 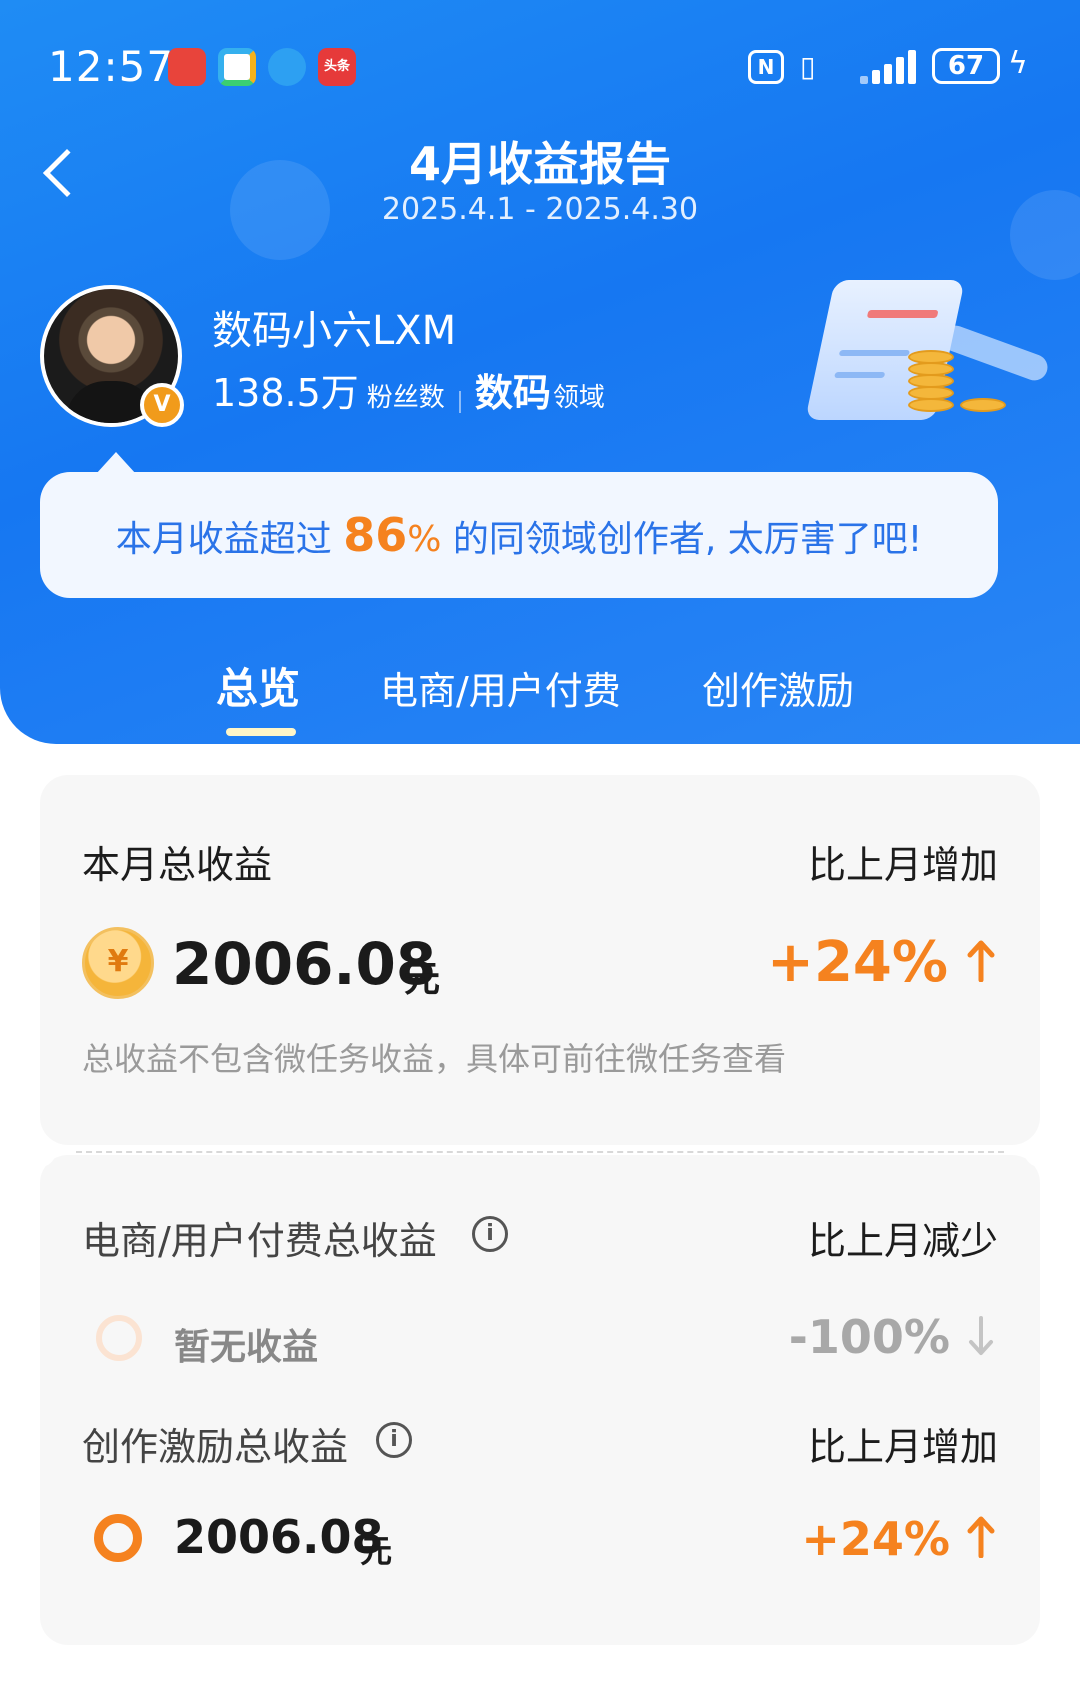 I want to click on total-compare-label: 比上月增加, so click(x=902, y=865).